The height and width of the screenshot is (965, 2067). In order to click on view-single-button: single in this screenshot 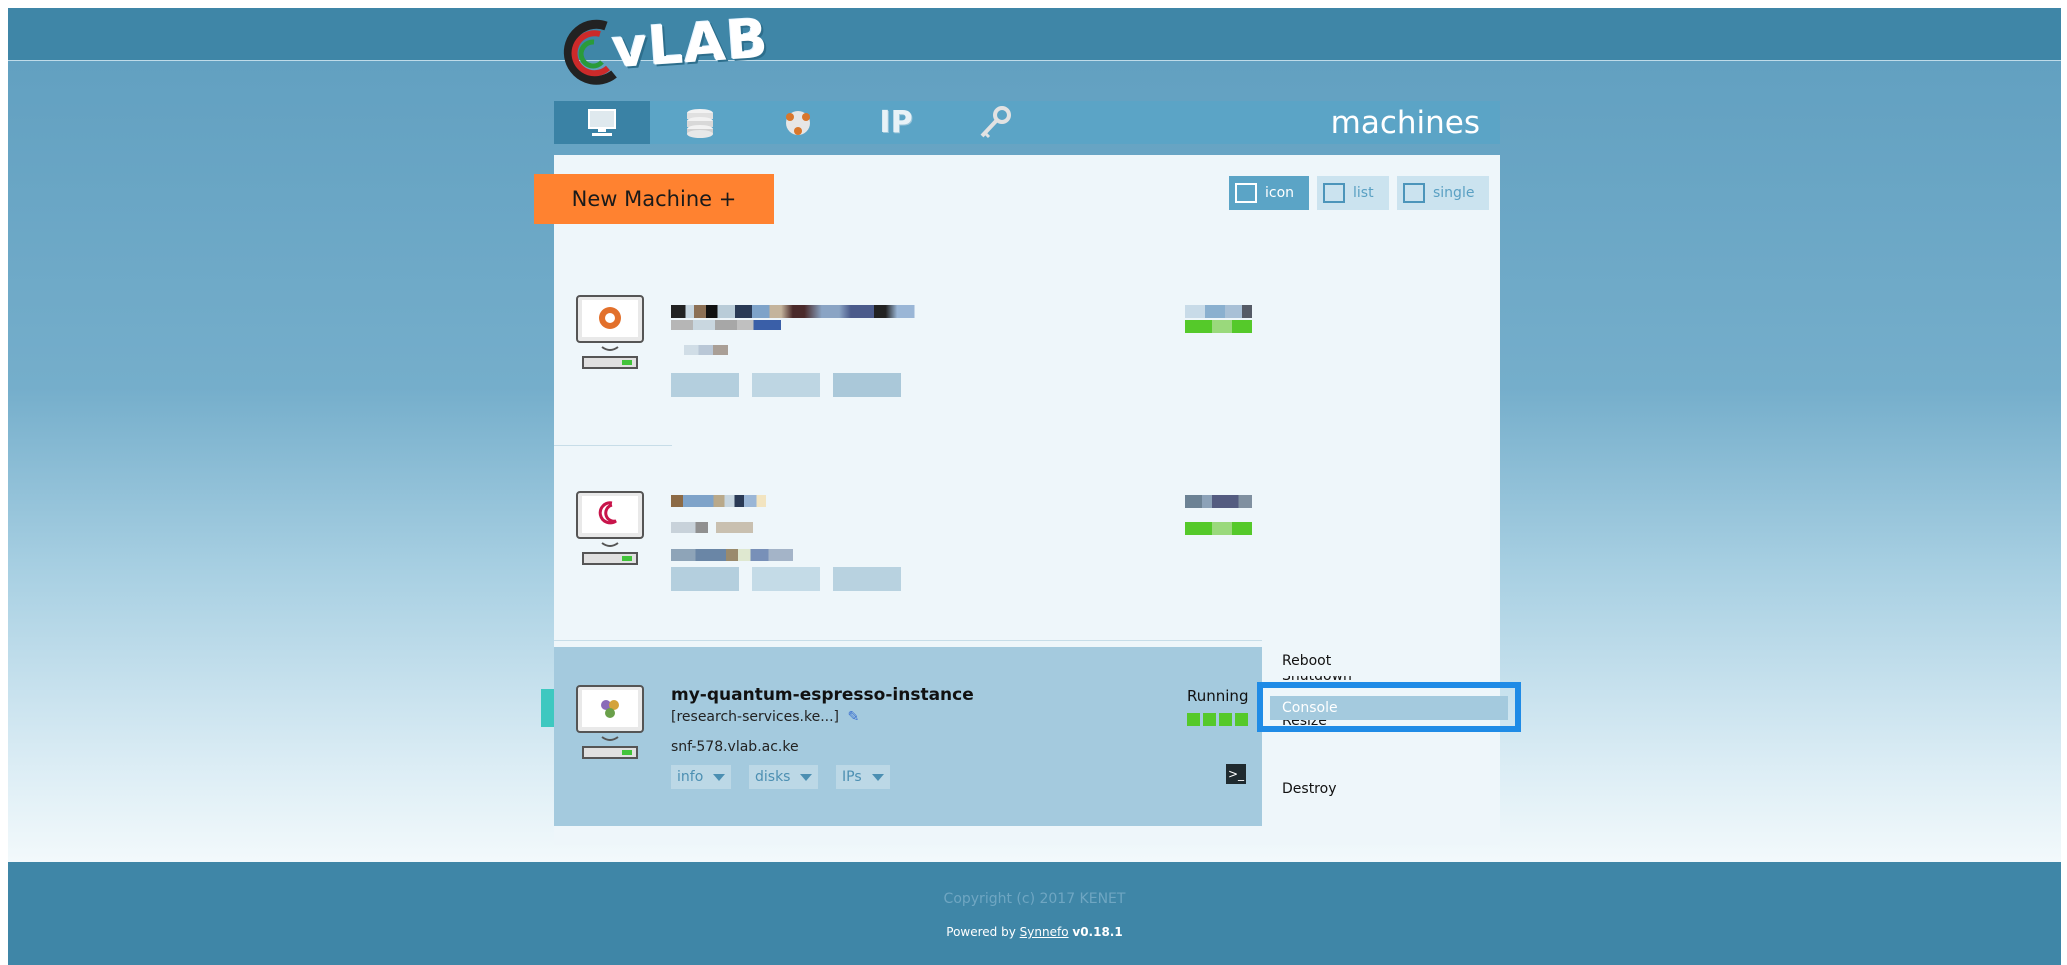, I will do `click(1443, 193)`.